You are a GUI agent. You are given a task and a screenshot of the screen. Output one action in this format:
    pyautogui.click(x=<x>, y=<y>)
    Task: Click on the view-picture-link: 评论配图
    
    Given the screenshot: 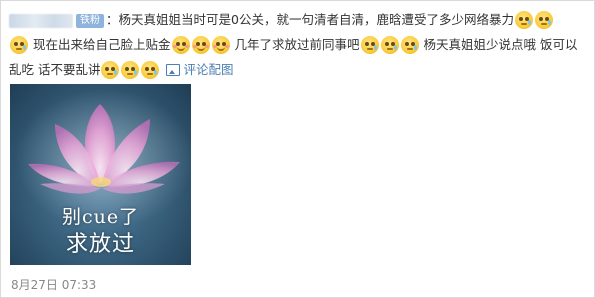 What is the action you would take?
    pyautogui.click(x=200, y=69)
    